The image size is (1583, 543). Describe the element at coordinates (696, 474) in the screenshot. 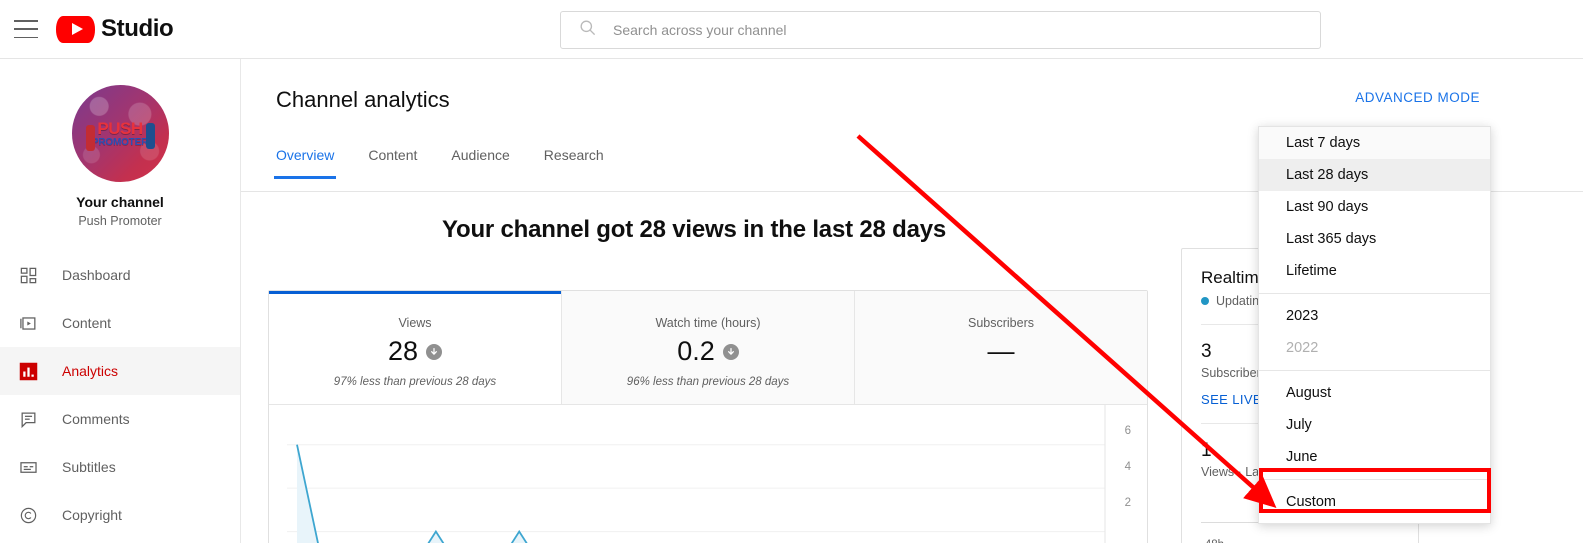

I see `chart-canvas` at that location.